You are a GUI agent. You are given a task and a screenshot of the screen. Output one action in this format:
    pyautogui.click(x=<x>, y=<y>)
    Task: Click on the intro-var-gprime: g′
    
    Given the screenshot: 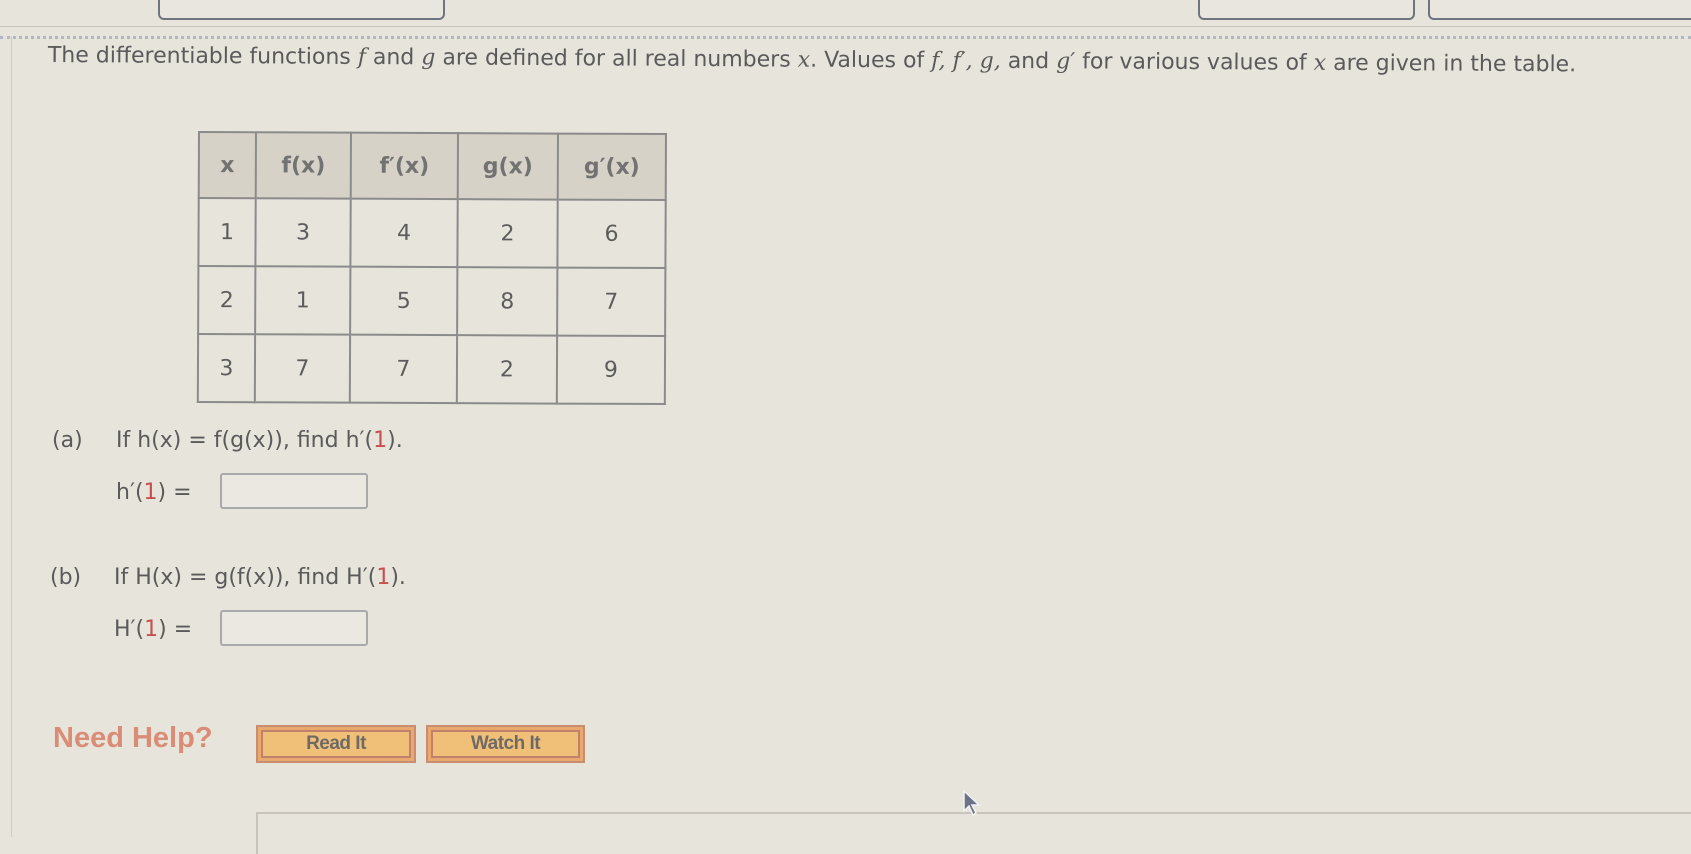 What is the action you would take?
    pyautogui.click(x=1066, y=62)
    